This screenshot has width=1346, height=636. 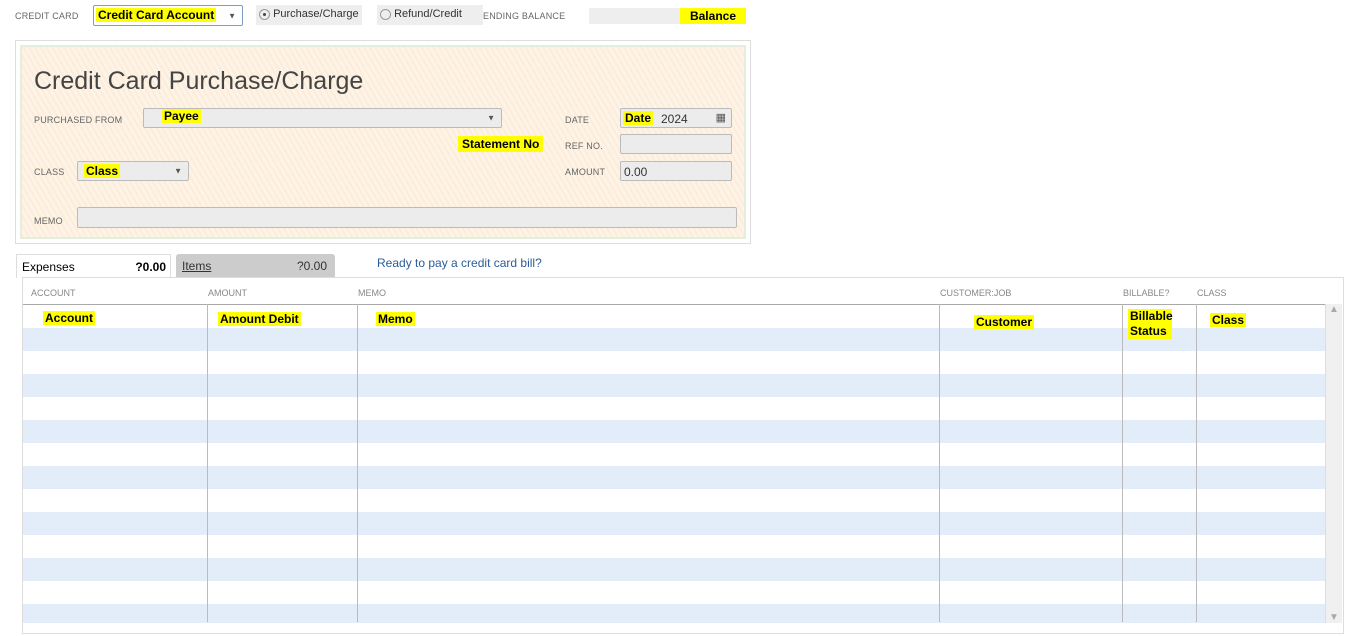 What do you see at coordinates (156, 15) in the screenshot?
I see `credit-card-value: Credit Card Account` at bounding box center [156, 15].